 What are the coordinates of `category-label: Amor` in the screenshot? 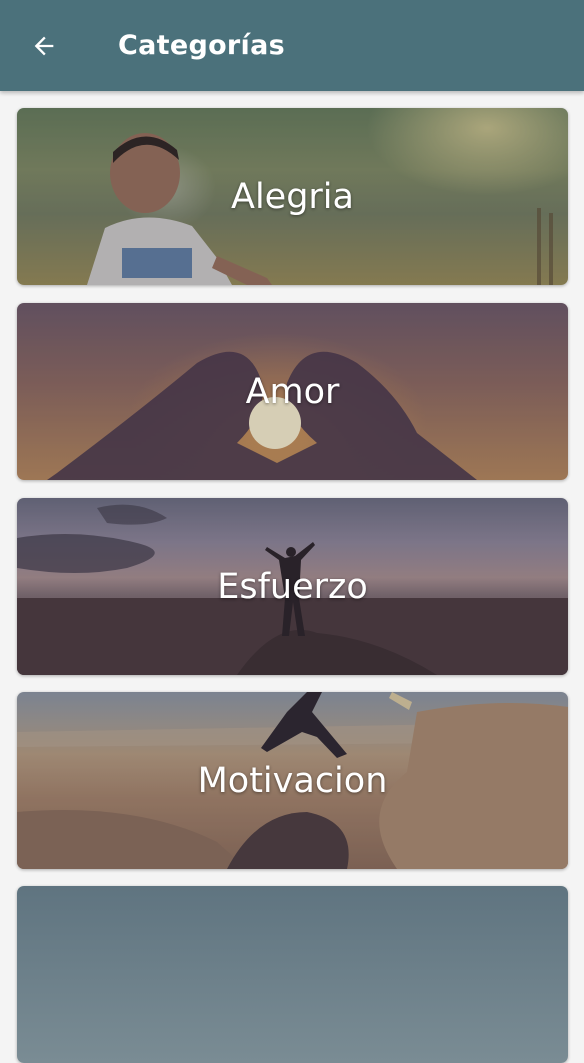 It's located at (292, 391).